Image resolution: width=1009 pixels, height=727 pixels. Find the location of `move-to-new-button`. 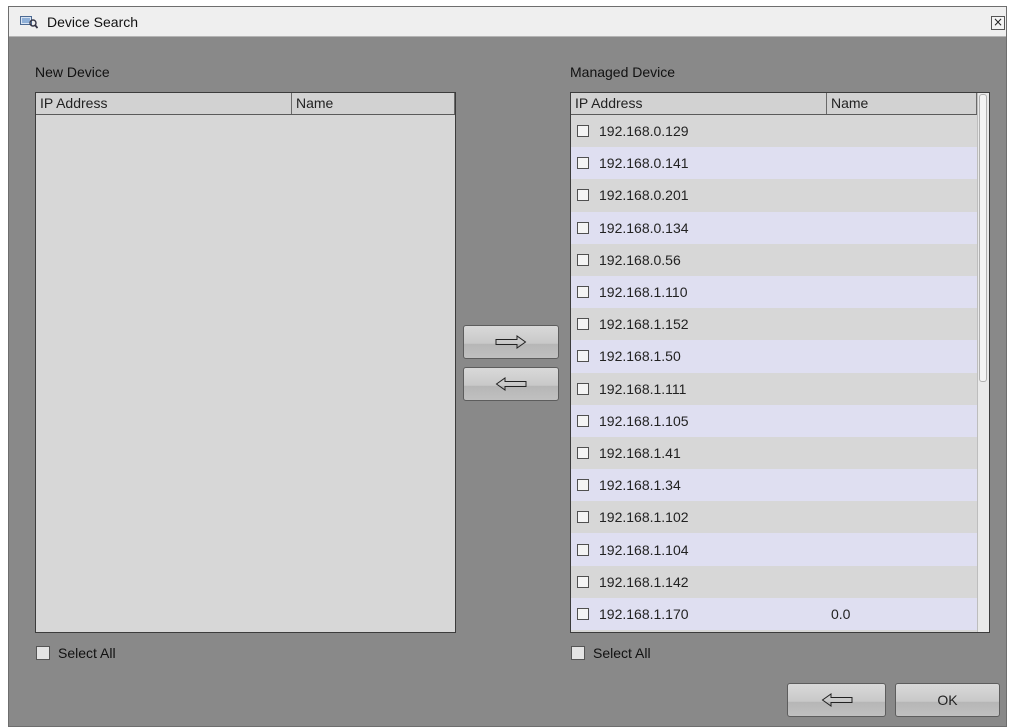

move-to-new-button is located at coordinates (511, 384).